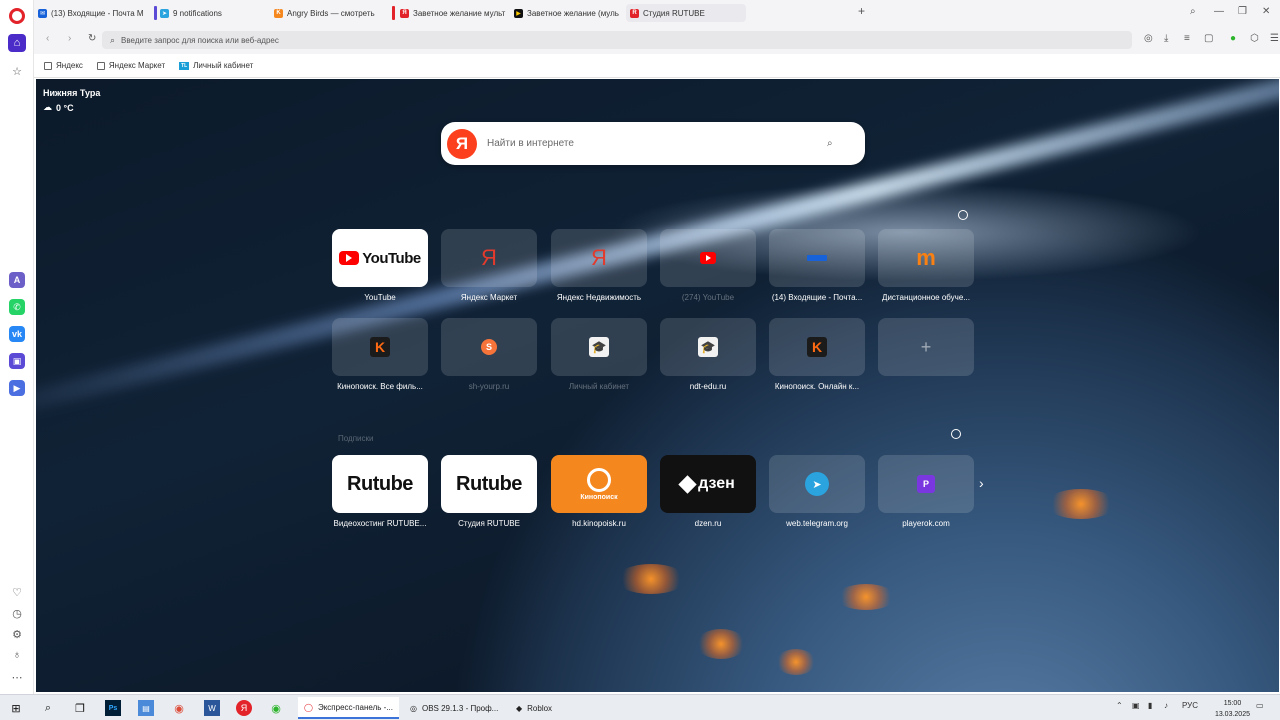 This screenshot has width=1280, height=720. Describe the element at coordinates (94, 13) in the screenshot. I see `tab-mail: ✉ (13) Входящие - Почта М` at that location.